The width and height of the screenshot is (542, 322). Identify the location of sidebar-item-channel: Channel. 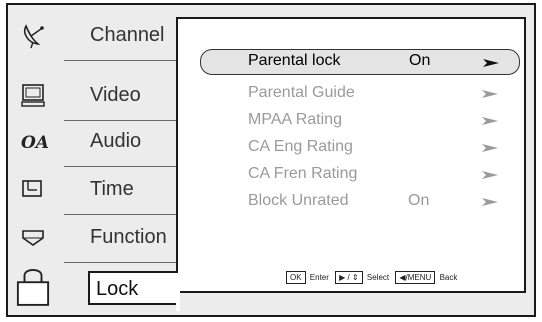
(93, 37).